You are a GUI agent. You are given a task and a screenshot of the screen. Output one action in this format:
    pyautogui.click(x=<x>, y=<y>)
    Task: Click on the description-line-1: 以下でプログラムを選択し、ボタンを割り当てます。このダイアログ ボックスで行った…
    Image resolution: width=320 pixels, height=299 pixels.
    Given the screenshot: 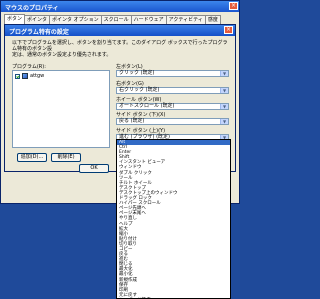 What is the action you would take?
    pyautogui.click(x=120, y=46)
    